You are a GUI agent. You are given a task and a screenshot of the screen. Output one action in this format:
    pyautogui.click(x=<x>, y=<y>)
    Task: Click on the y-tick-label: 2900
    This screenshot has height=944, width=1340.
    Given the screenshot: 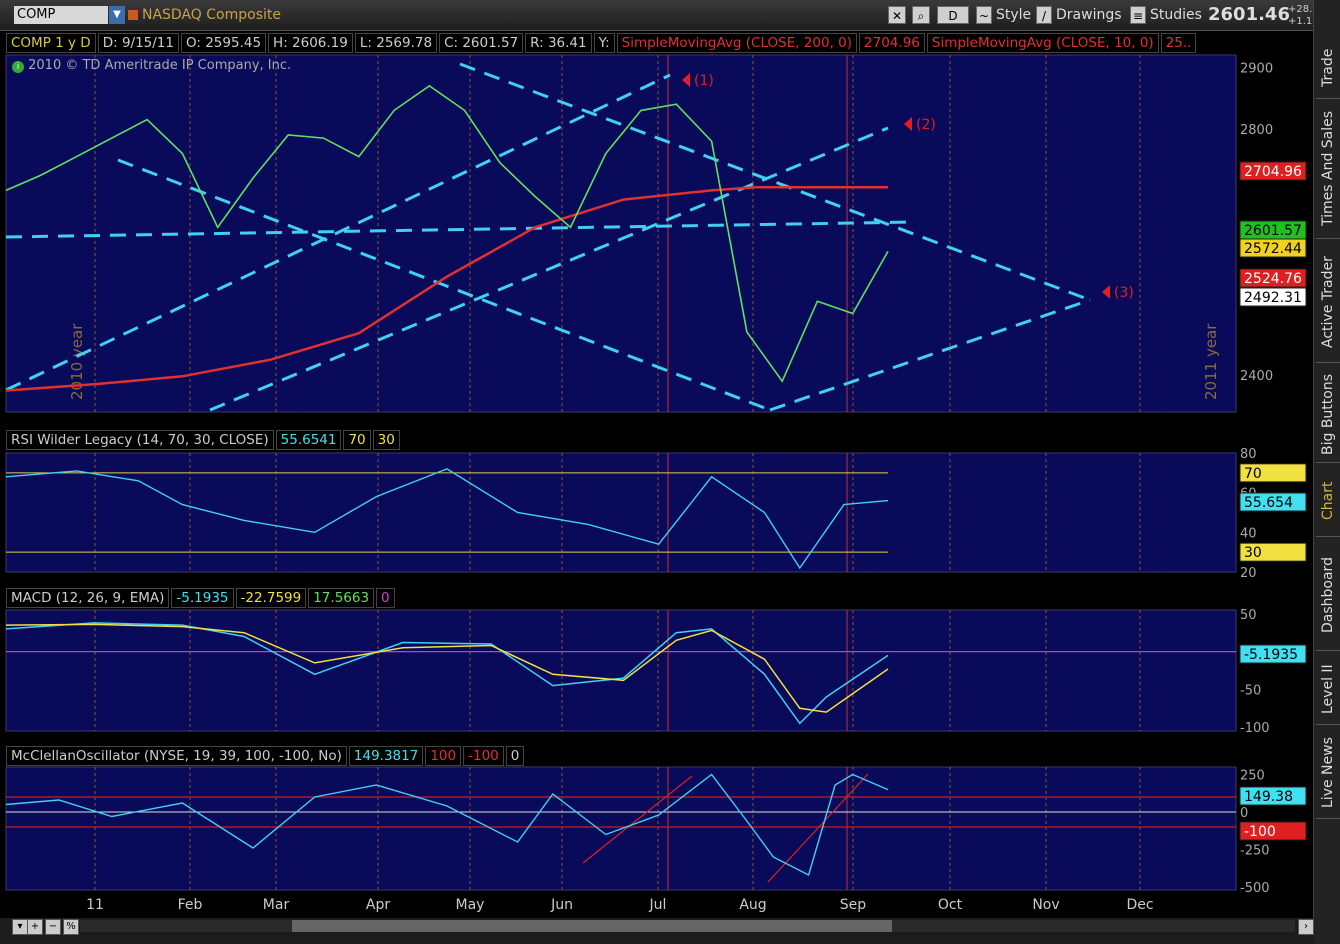 What is the action you would take?
    pyautogui.click(x=1256, y=68)
    